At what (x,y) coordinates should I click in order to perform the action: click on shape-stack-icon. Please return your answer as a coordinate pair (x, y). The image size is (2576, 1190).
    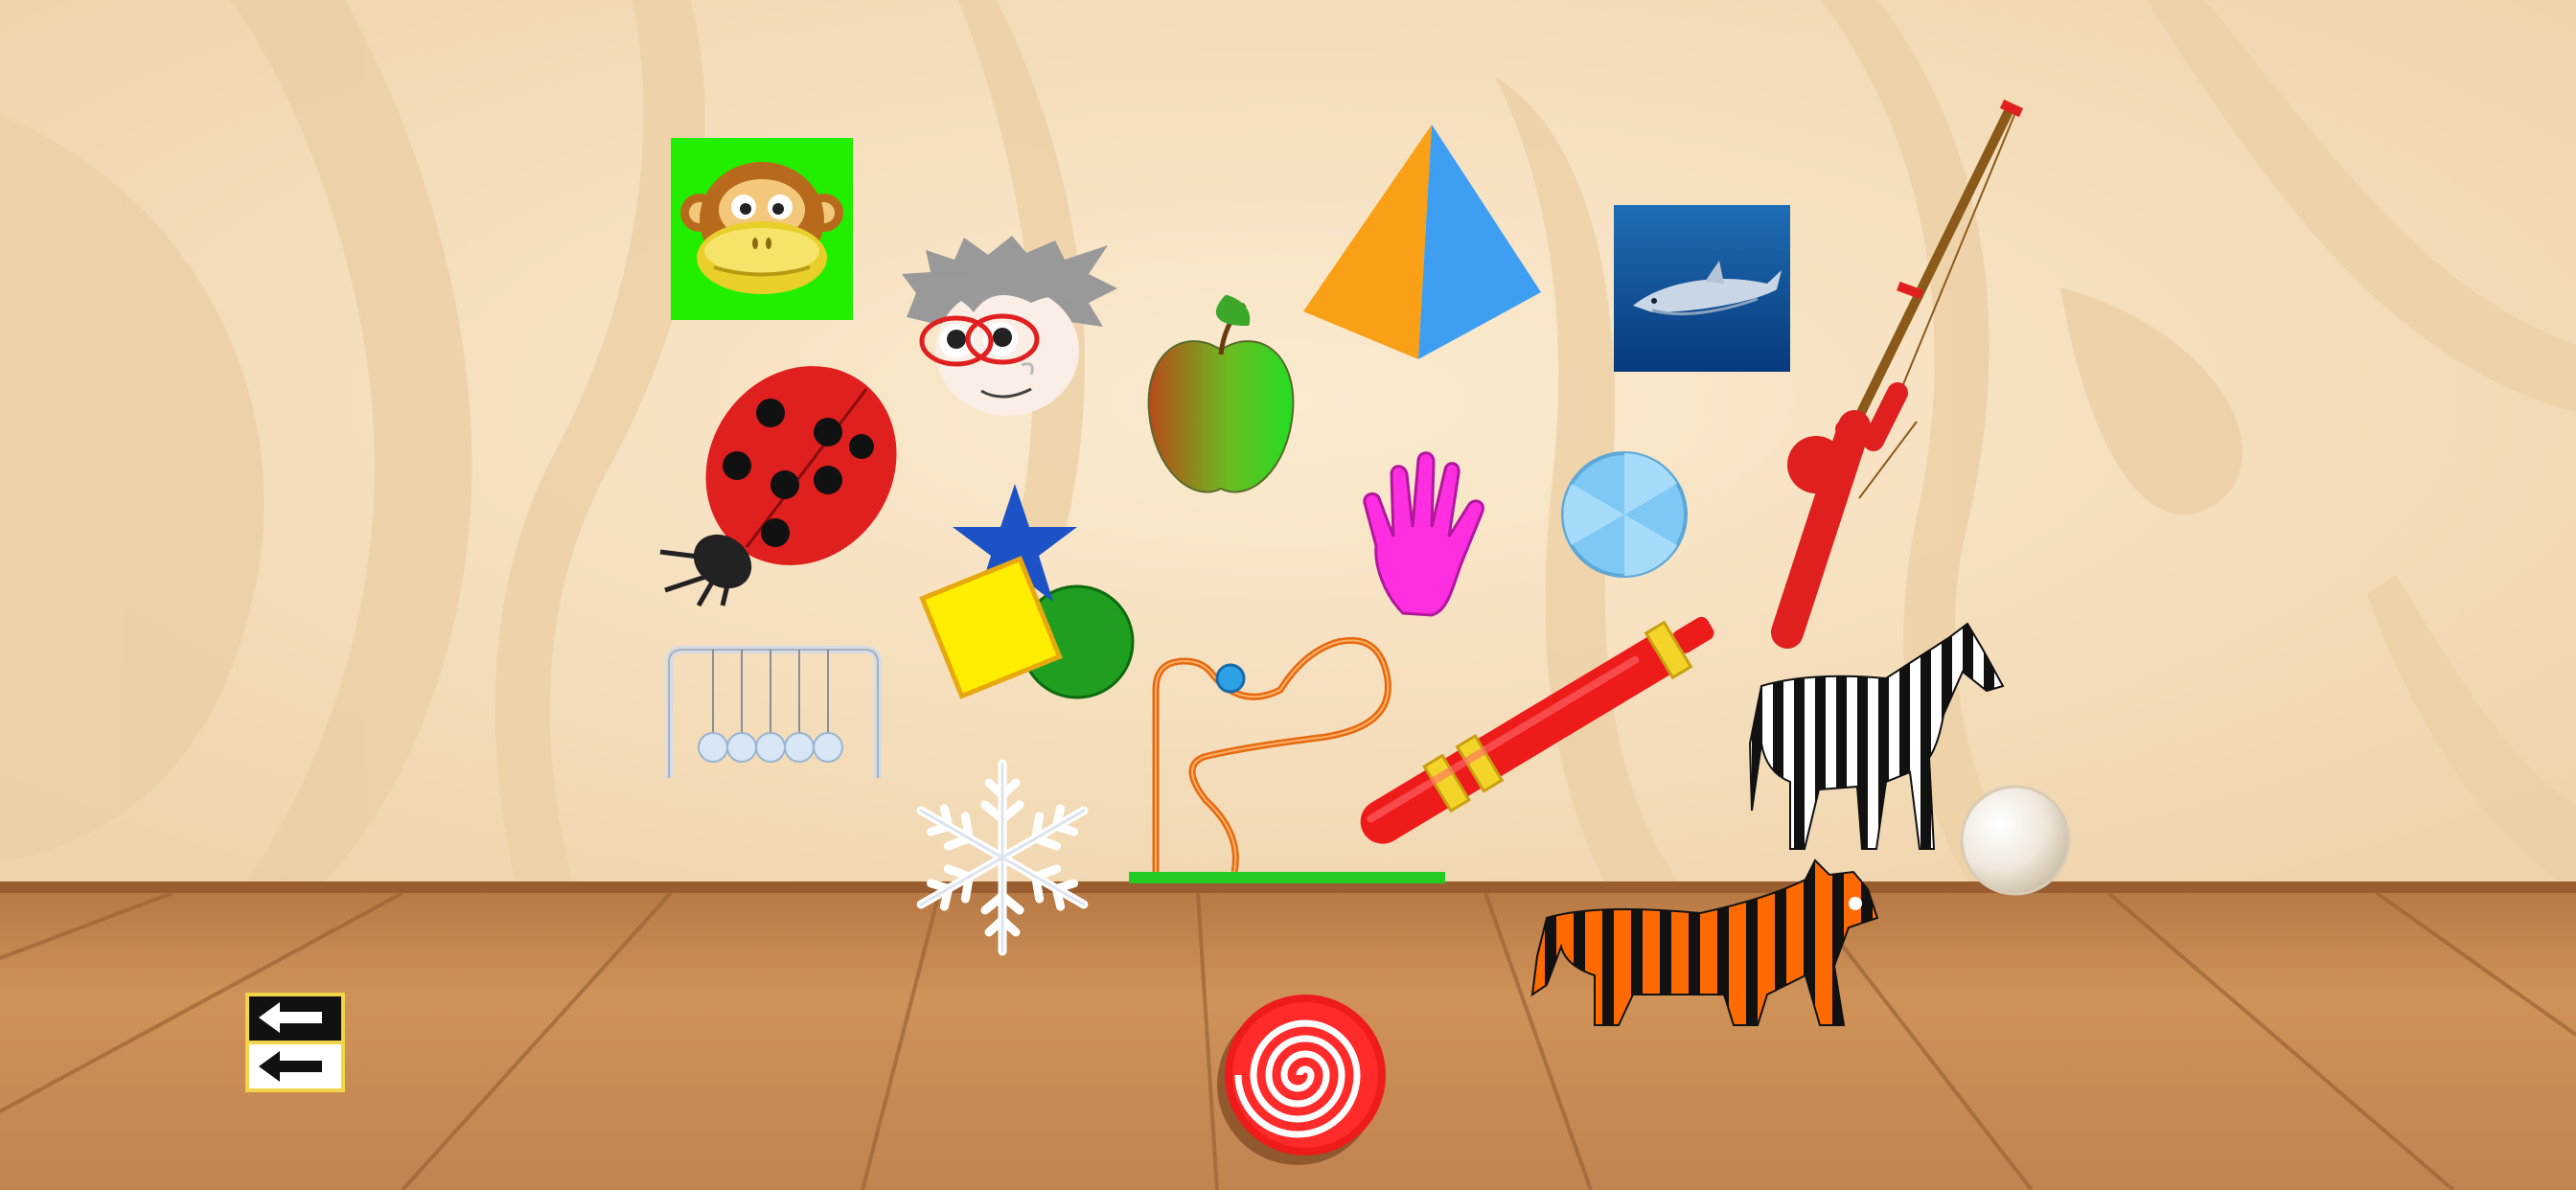
    Looking at the image, I should click on (1027, 591).